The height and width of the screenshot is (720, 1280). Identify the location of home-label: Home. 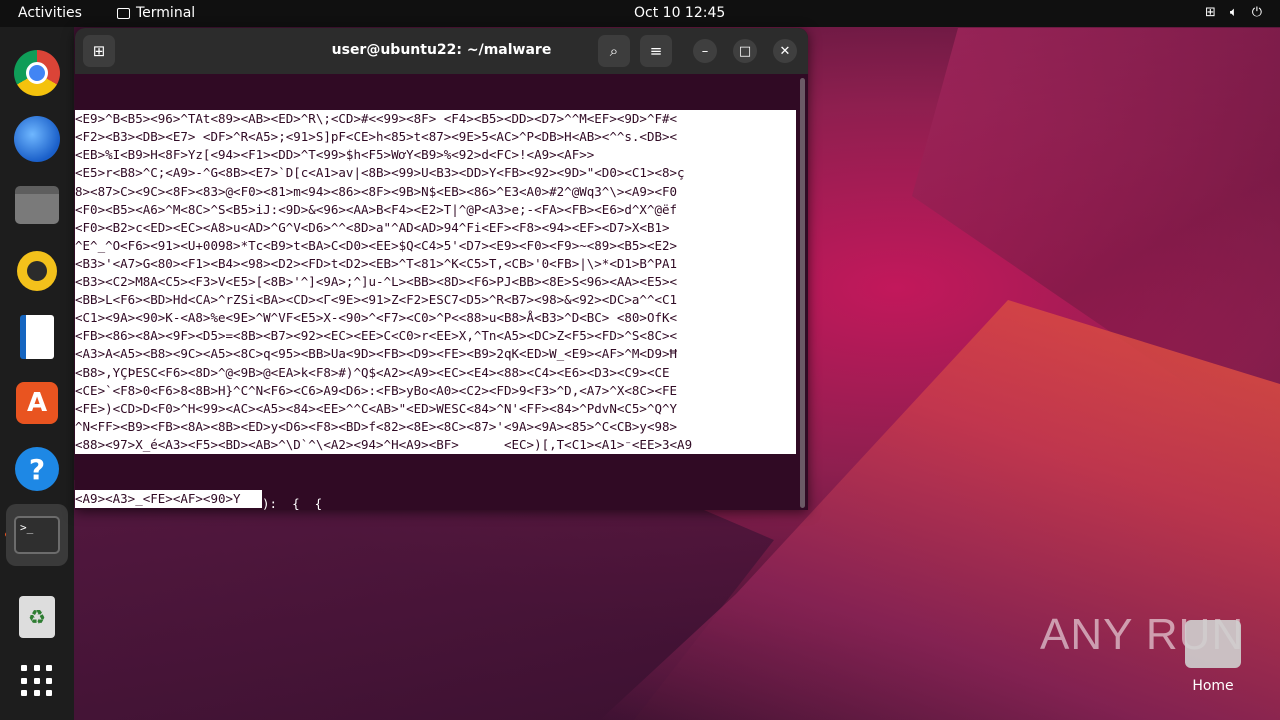
(1213, 686).